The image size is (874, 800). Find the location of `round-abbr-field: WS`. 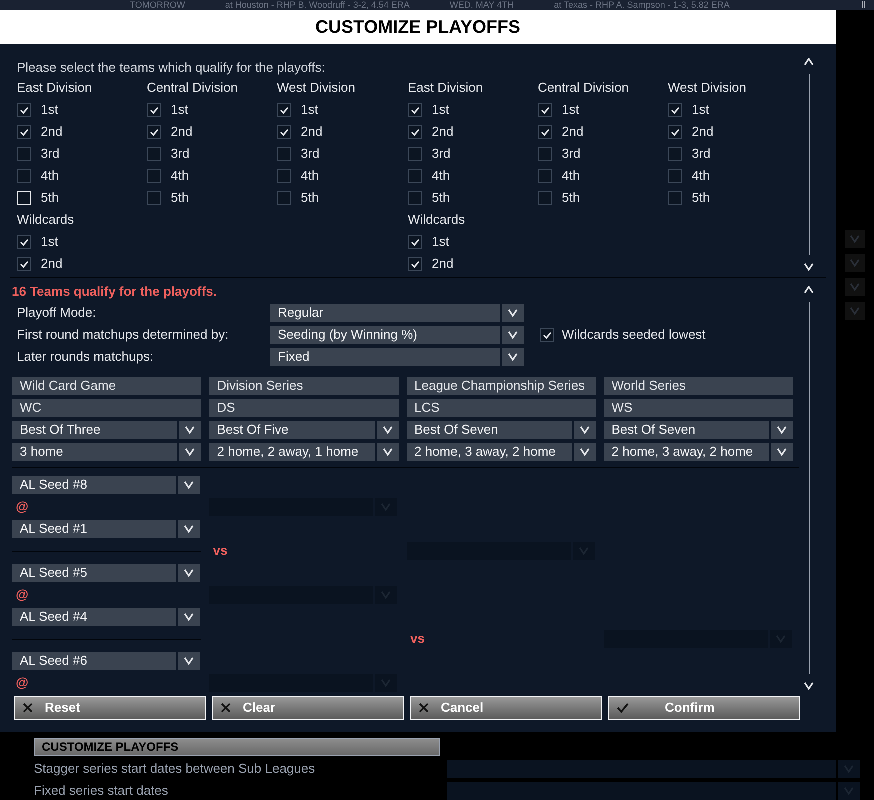

round-abbr-field: WS is located at coordinates (698, 408).